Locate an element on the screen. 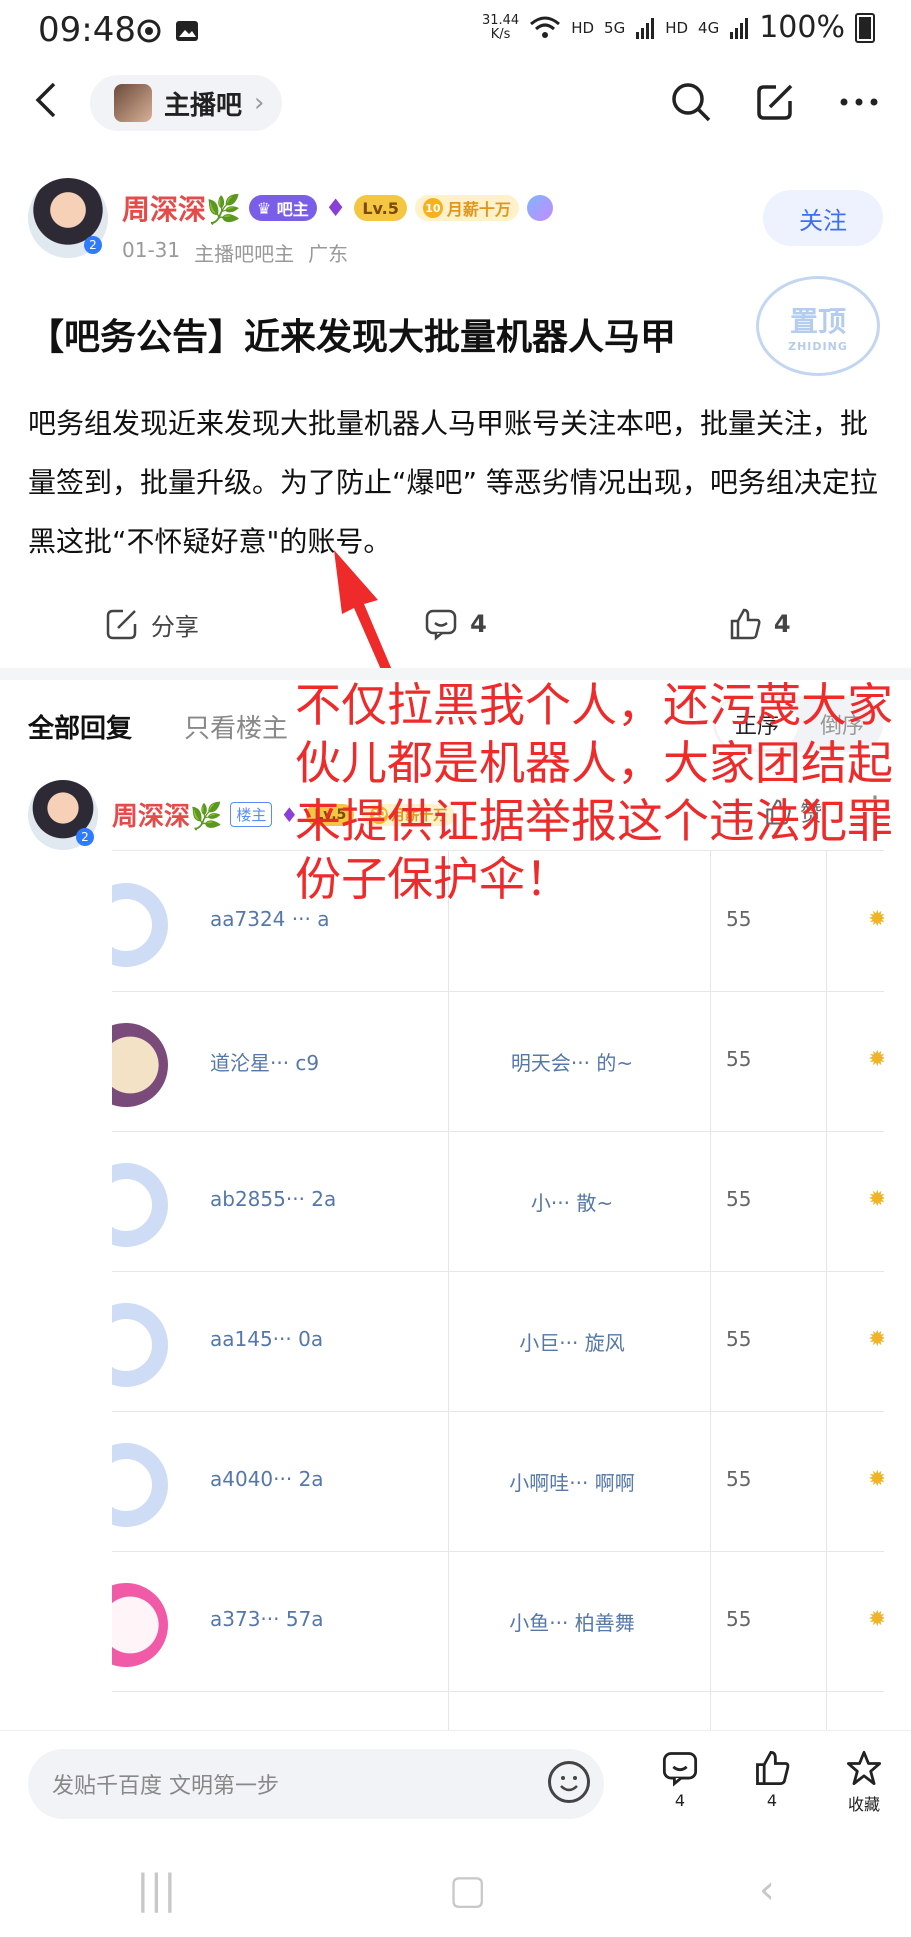 This screenshot has width=911, height=1937. stamp-sub: ZHIDING is located at coordinates (818, 346).